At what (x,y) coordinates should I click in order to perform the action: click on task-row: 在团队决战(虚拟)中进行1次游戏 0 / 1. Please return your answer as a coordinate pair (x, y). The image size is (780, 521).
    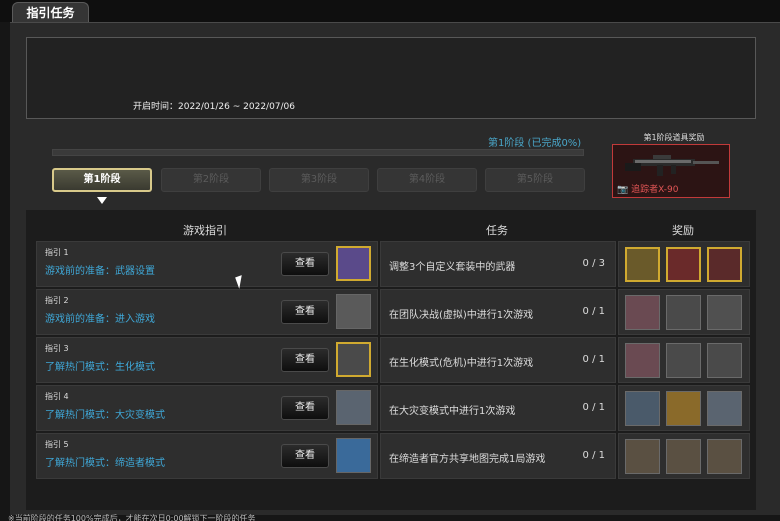
    Looking at the image, I should click on (498, 312).